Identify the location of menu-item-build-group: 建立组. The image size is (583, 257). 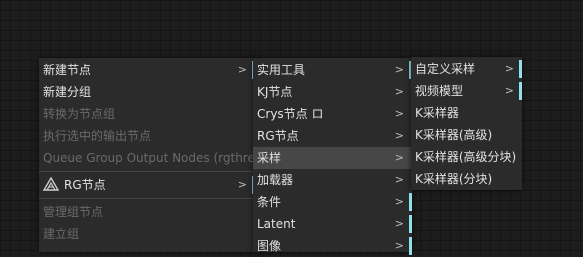
(147, 234).